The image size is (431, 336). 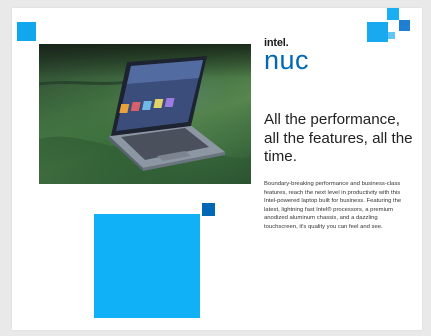 I want to click on decorative-square-top-right-a, so click(x=393, y=14).